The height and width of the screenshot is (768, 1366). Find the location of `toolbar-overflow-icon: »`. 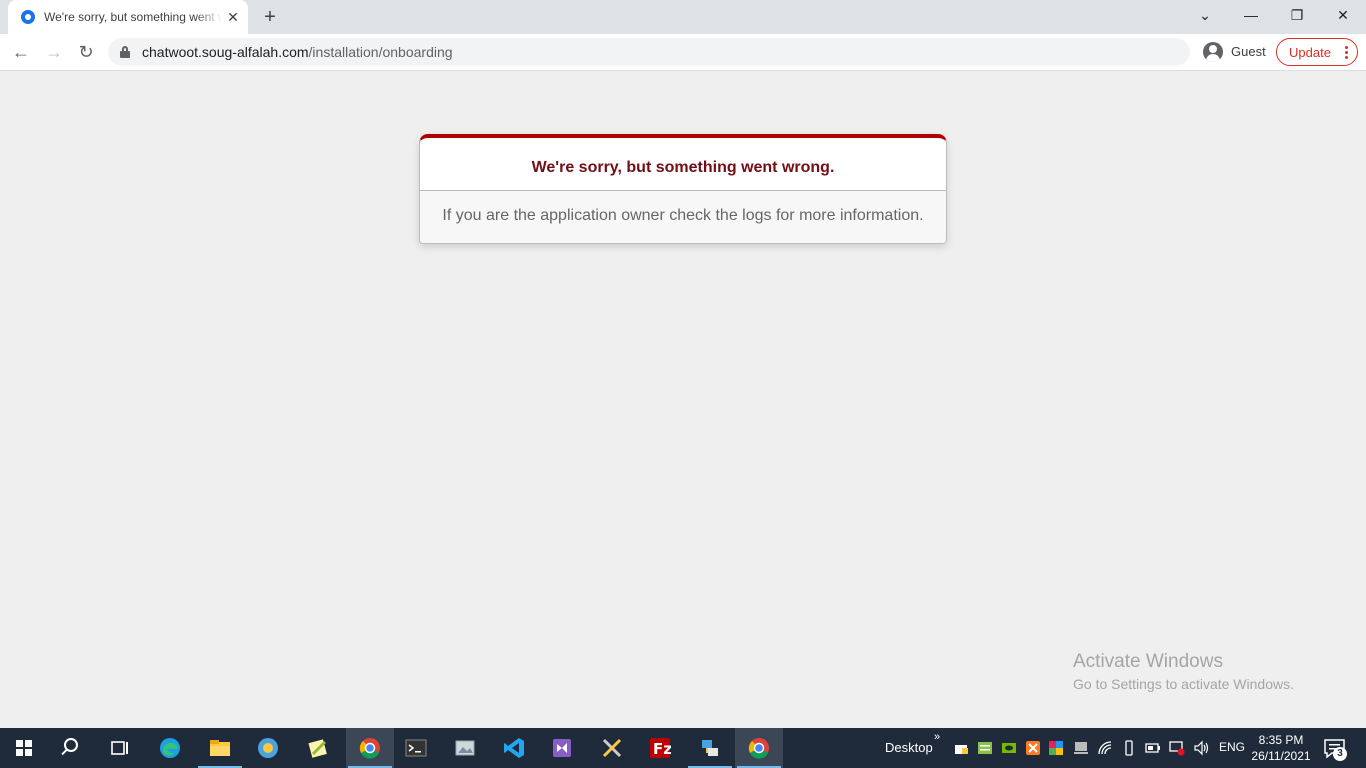

toolbar-overflow-icon: » is located at coordinates (937, 737).